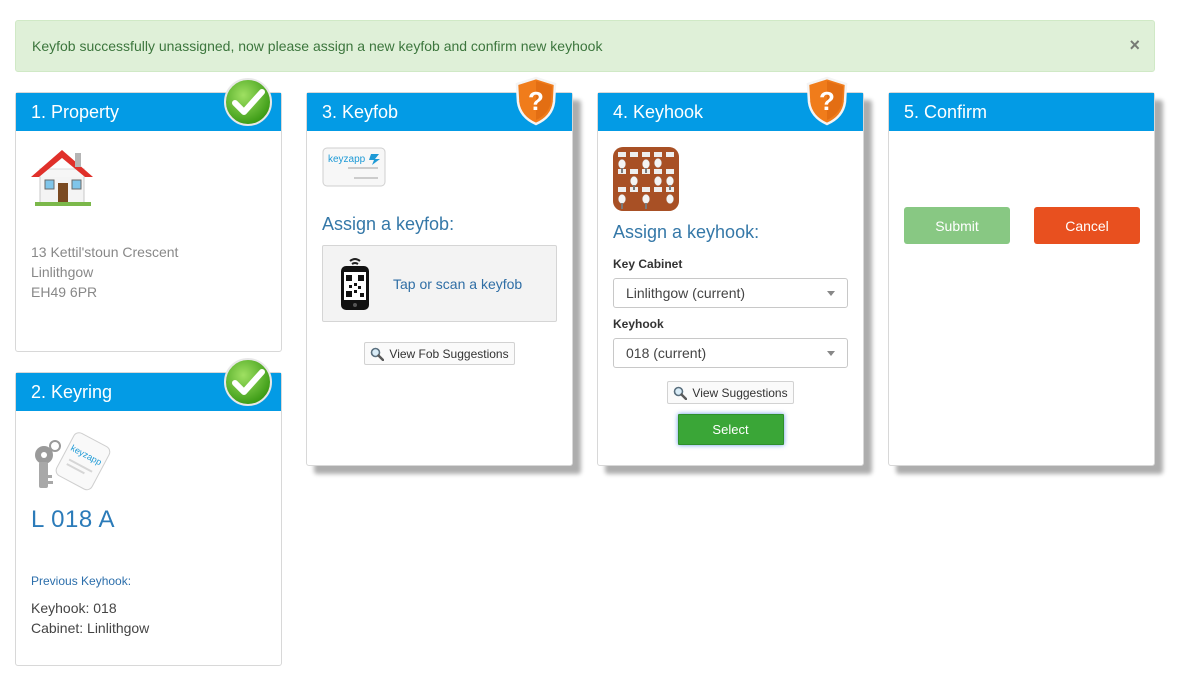 This screenshot has width=1186, height=680. Describe the element at coordinates (73, 519) in the screenshot. I see `keyring-code: L 018 A` at that location.